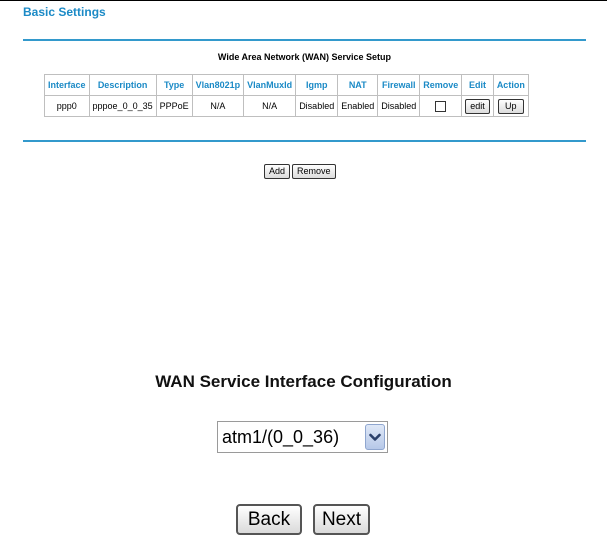  I want to click on col-action: Action, so click(510, 85).